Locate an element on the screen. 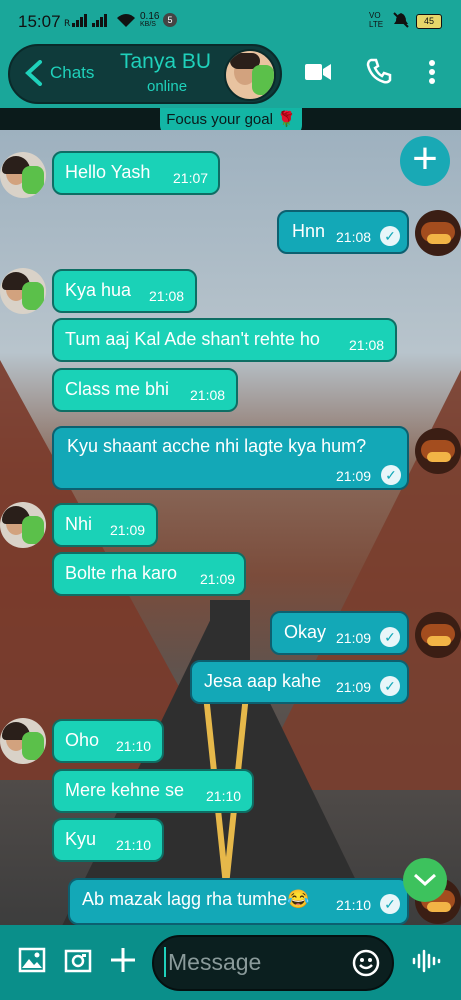  message-text: Jesa aap kahe is located at coordinates (263, 681).